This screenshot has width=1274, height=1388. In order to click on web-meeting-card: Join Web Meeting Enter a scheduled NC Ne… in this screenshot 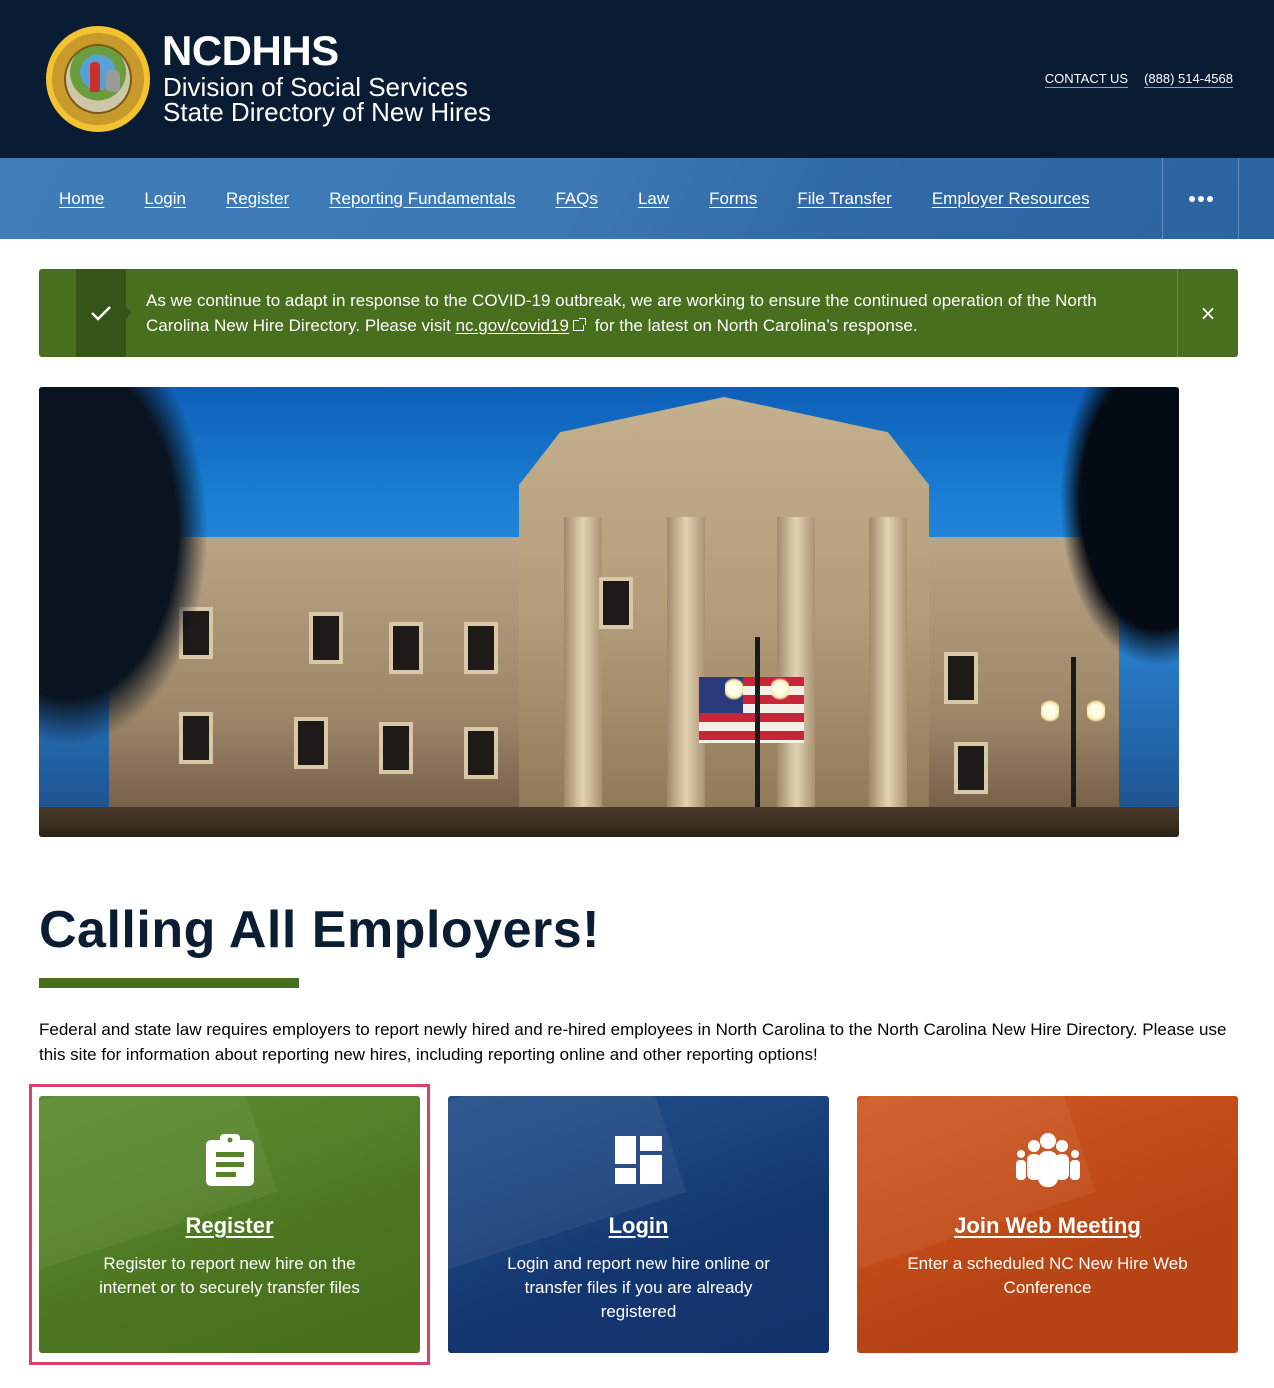, I will do `click(1047, 1224)`.